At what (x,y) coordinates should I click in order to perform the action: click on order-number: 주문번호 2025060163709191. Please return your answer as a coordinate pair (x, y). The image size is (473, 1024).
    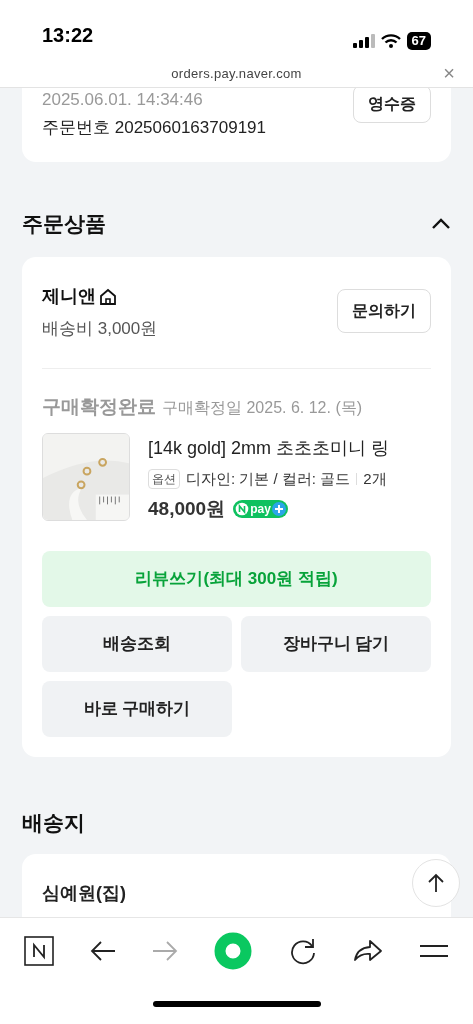
    Looking at the image, I should click on (154, 128).